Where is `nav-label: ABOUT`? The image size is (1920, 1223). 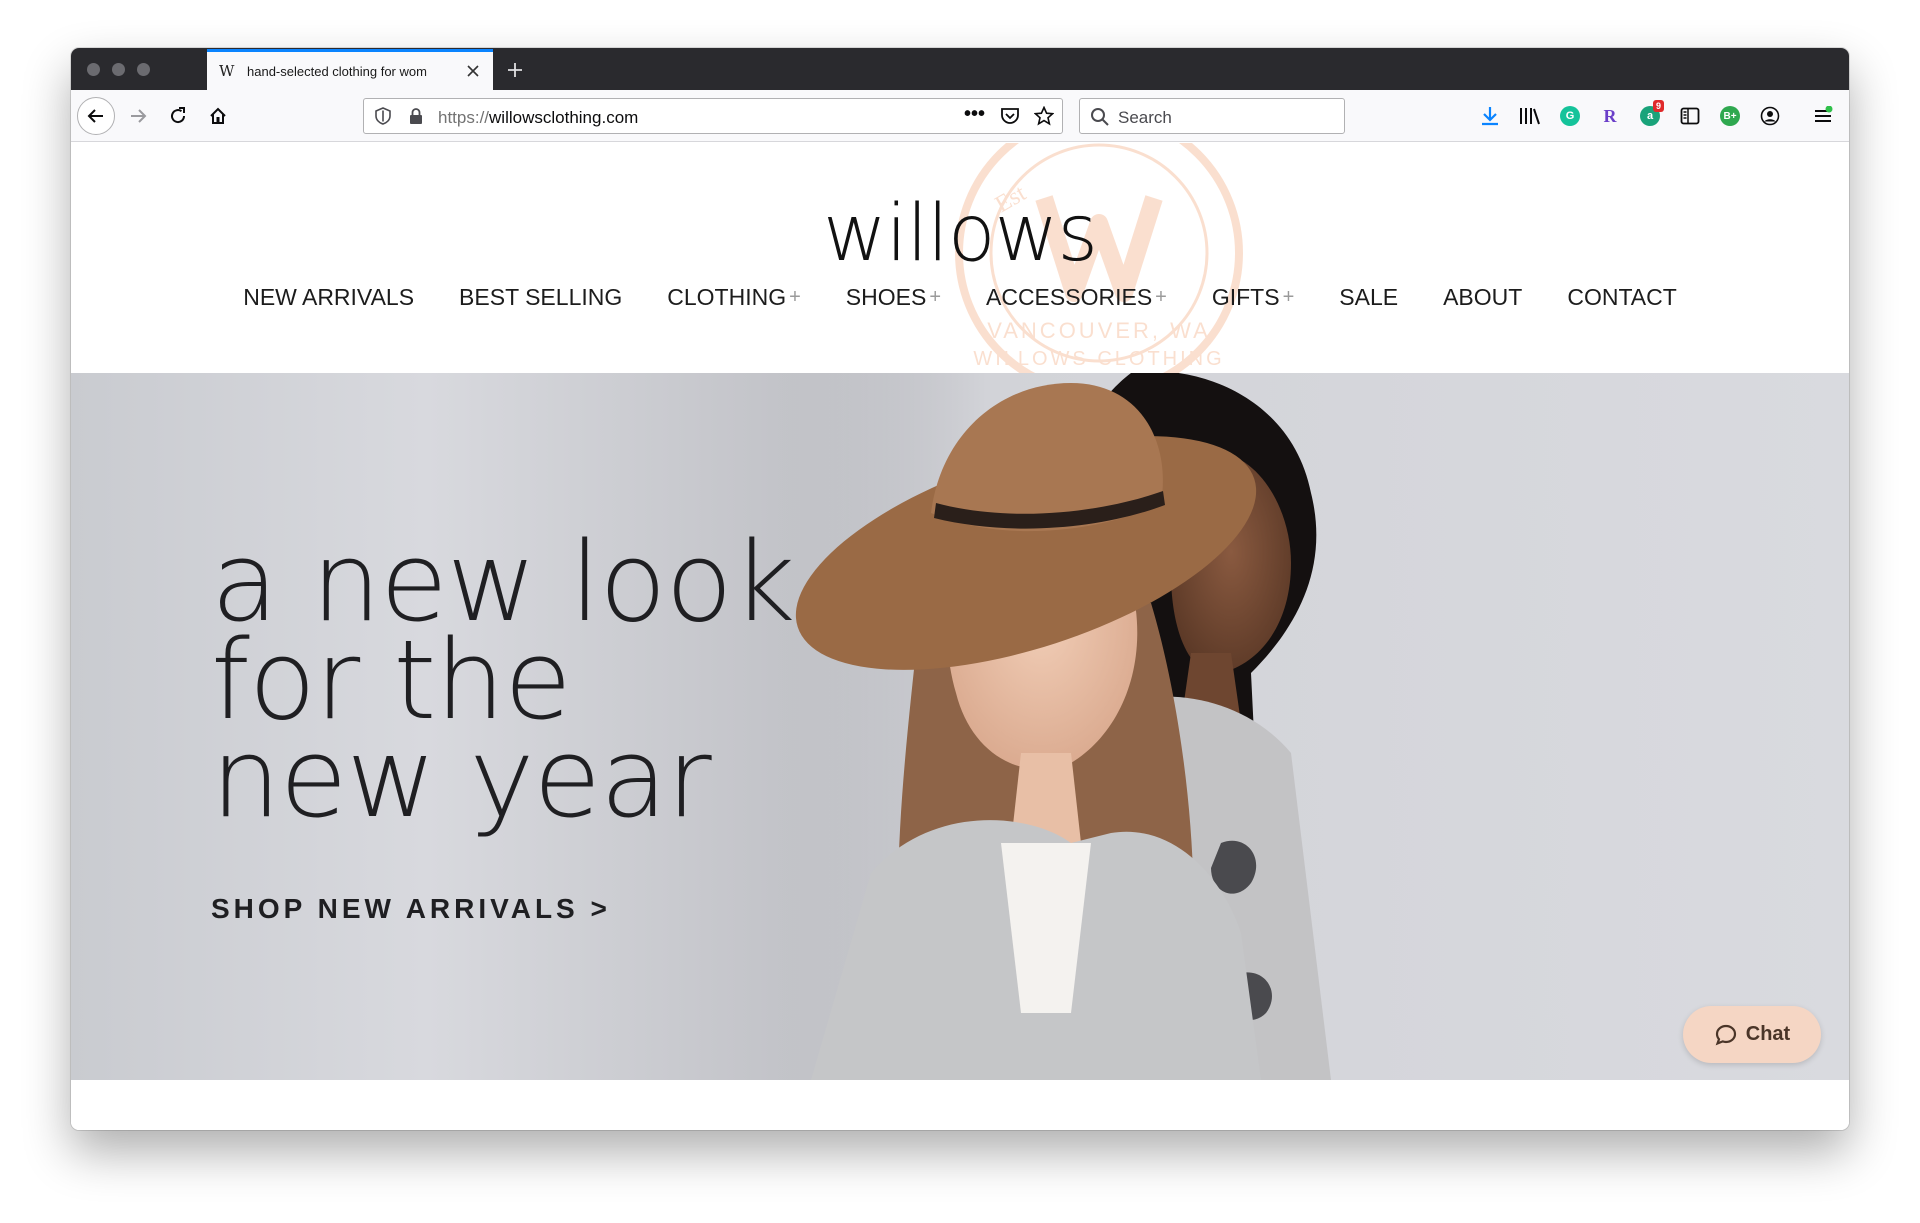
nav-label: ABOUT is located at coordinates (1483, 297).